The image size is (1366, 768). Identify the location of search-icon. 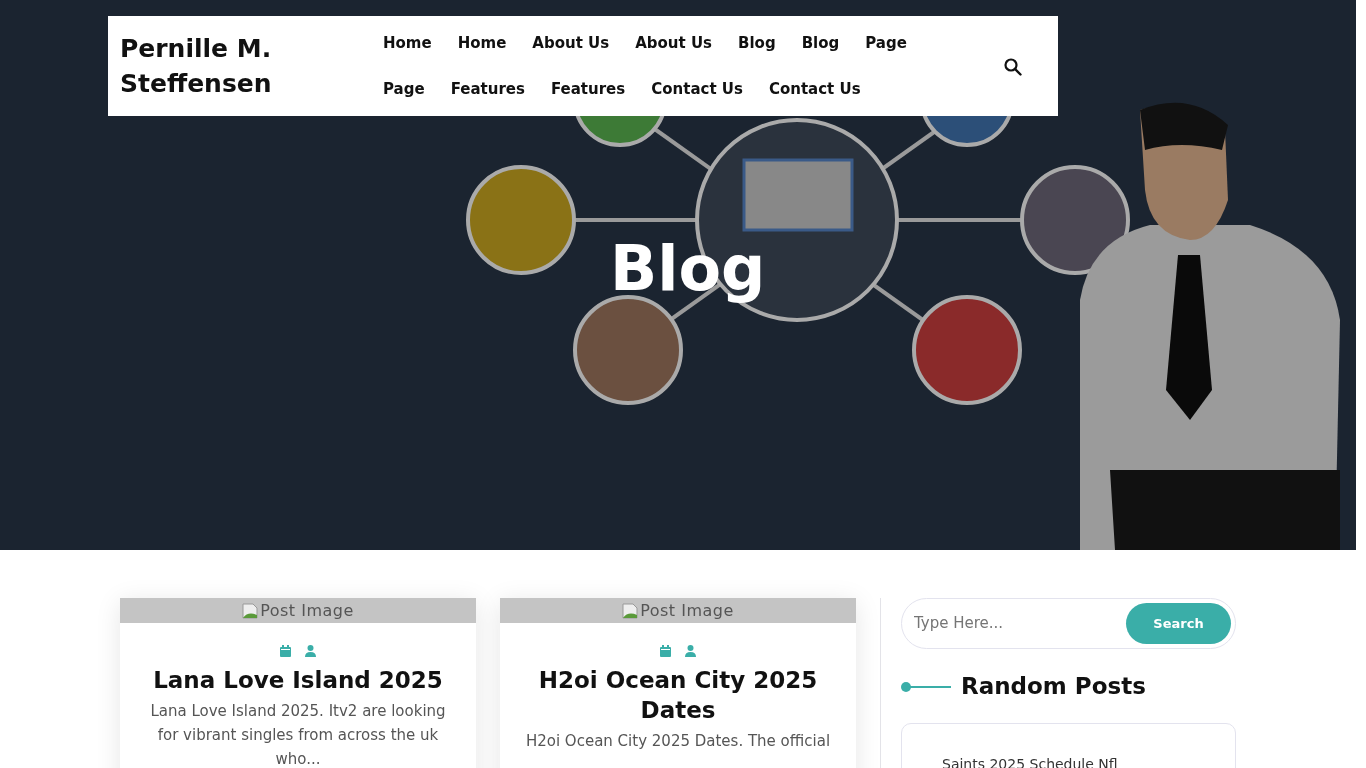
(1013, 66).